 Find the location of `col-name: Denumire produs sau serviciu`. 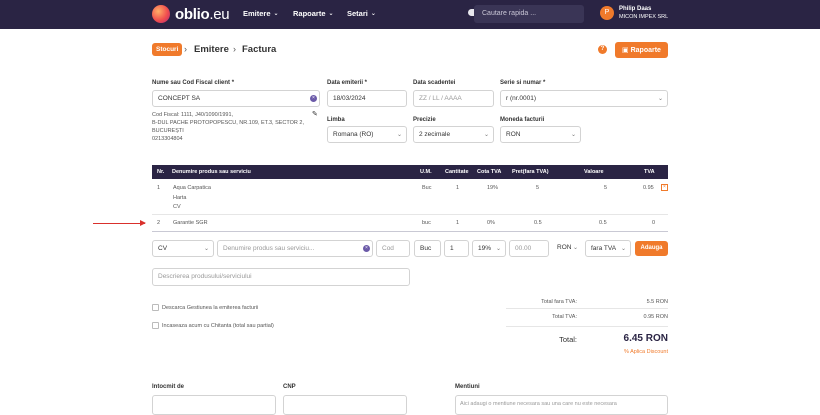

col-name: Denumire produs sau serviciu is located at coordinates (211, 172).